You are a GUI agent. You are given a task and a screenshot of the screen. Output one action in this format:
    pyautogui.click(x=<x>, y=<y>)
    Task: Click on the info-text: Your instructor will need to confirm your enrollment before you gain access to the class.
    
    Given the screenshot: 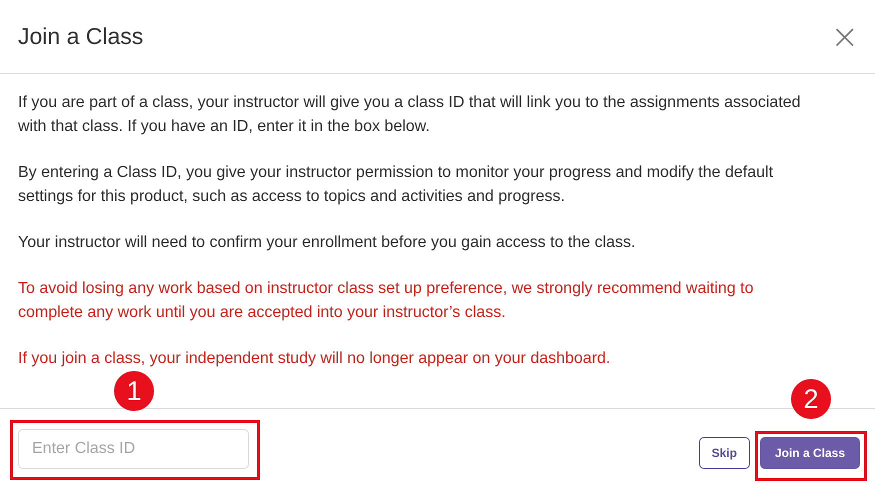 What is the action you would take?
    pyautogui.click(x=327, y=243)
    